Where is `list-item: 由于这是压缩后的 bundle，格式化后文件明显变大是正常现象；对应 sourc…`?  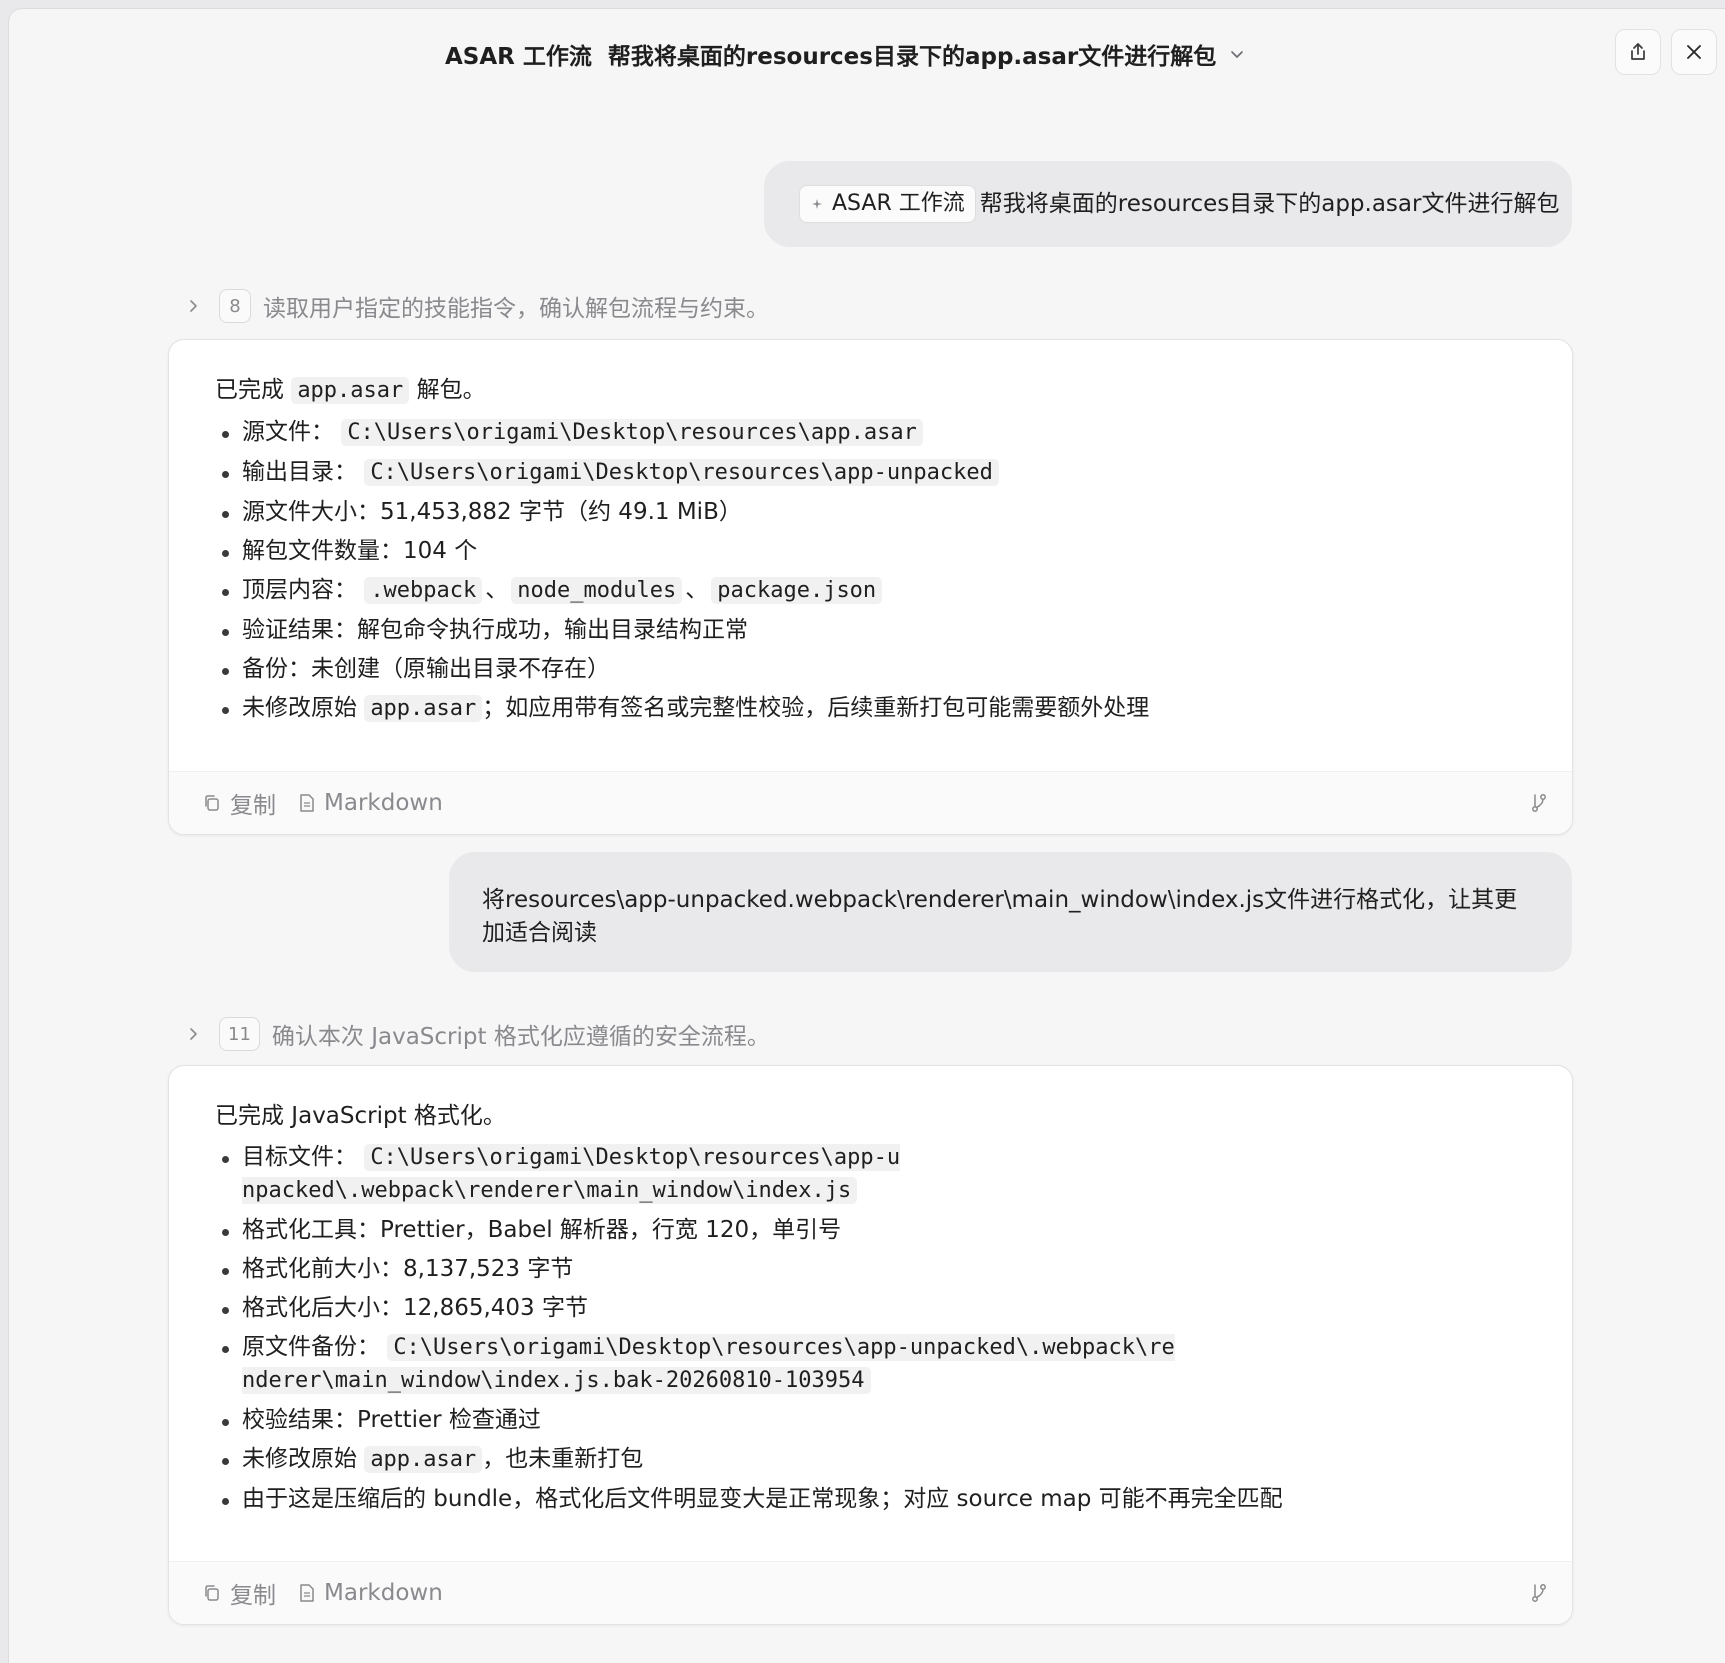 list-item: 由于这是压缩后的 bundle，格式化后文件明显变大是正常现象；对应 sourc… is located at coordinates (873, 1499).